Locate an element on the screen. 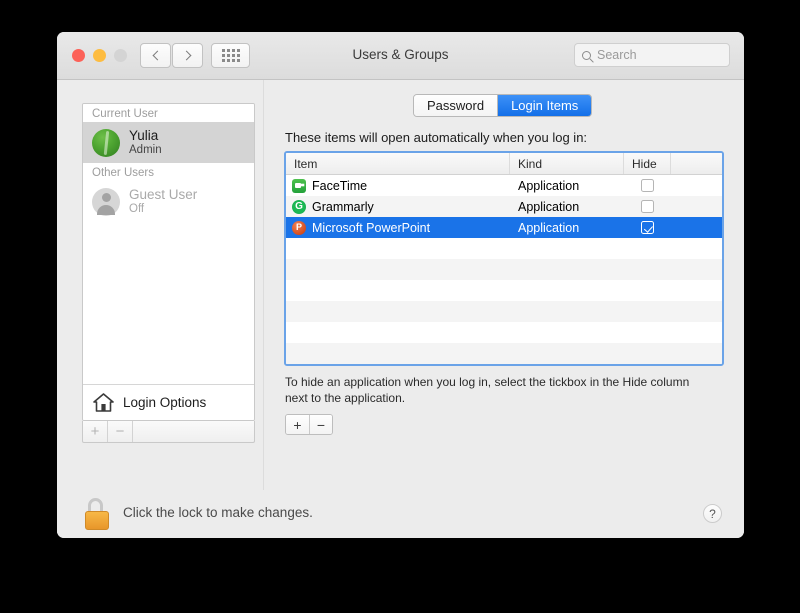 This screenshot has width=800, height=613. add-remove-item-group: + − is located at coordinates (309, 424).